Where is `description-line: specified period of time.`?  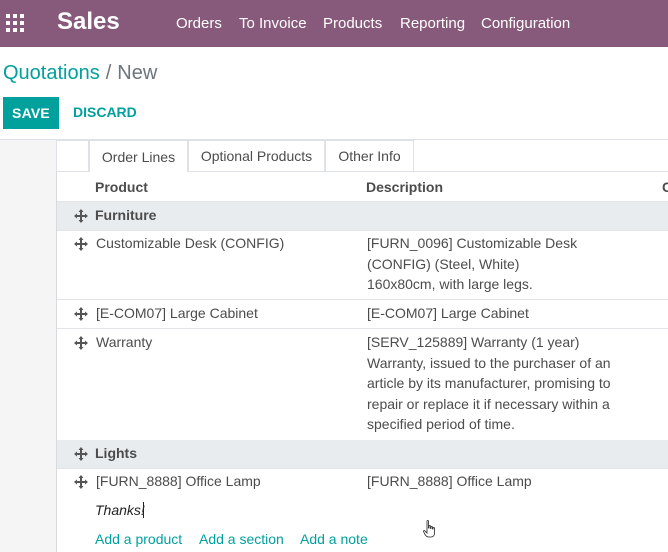
description-line: specified period of time. is located at coordinates (441, 424).